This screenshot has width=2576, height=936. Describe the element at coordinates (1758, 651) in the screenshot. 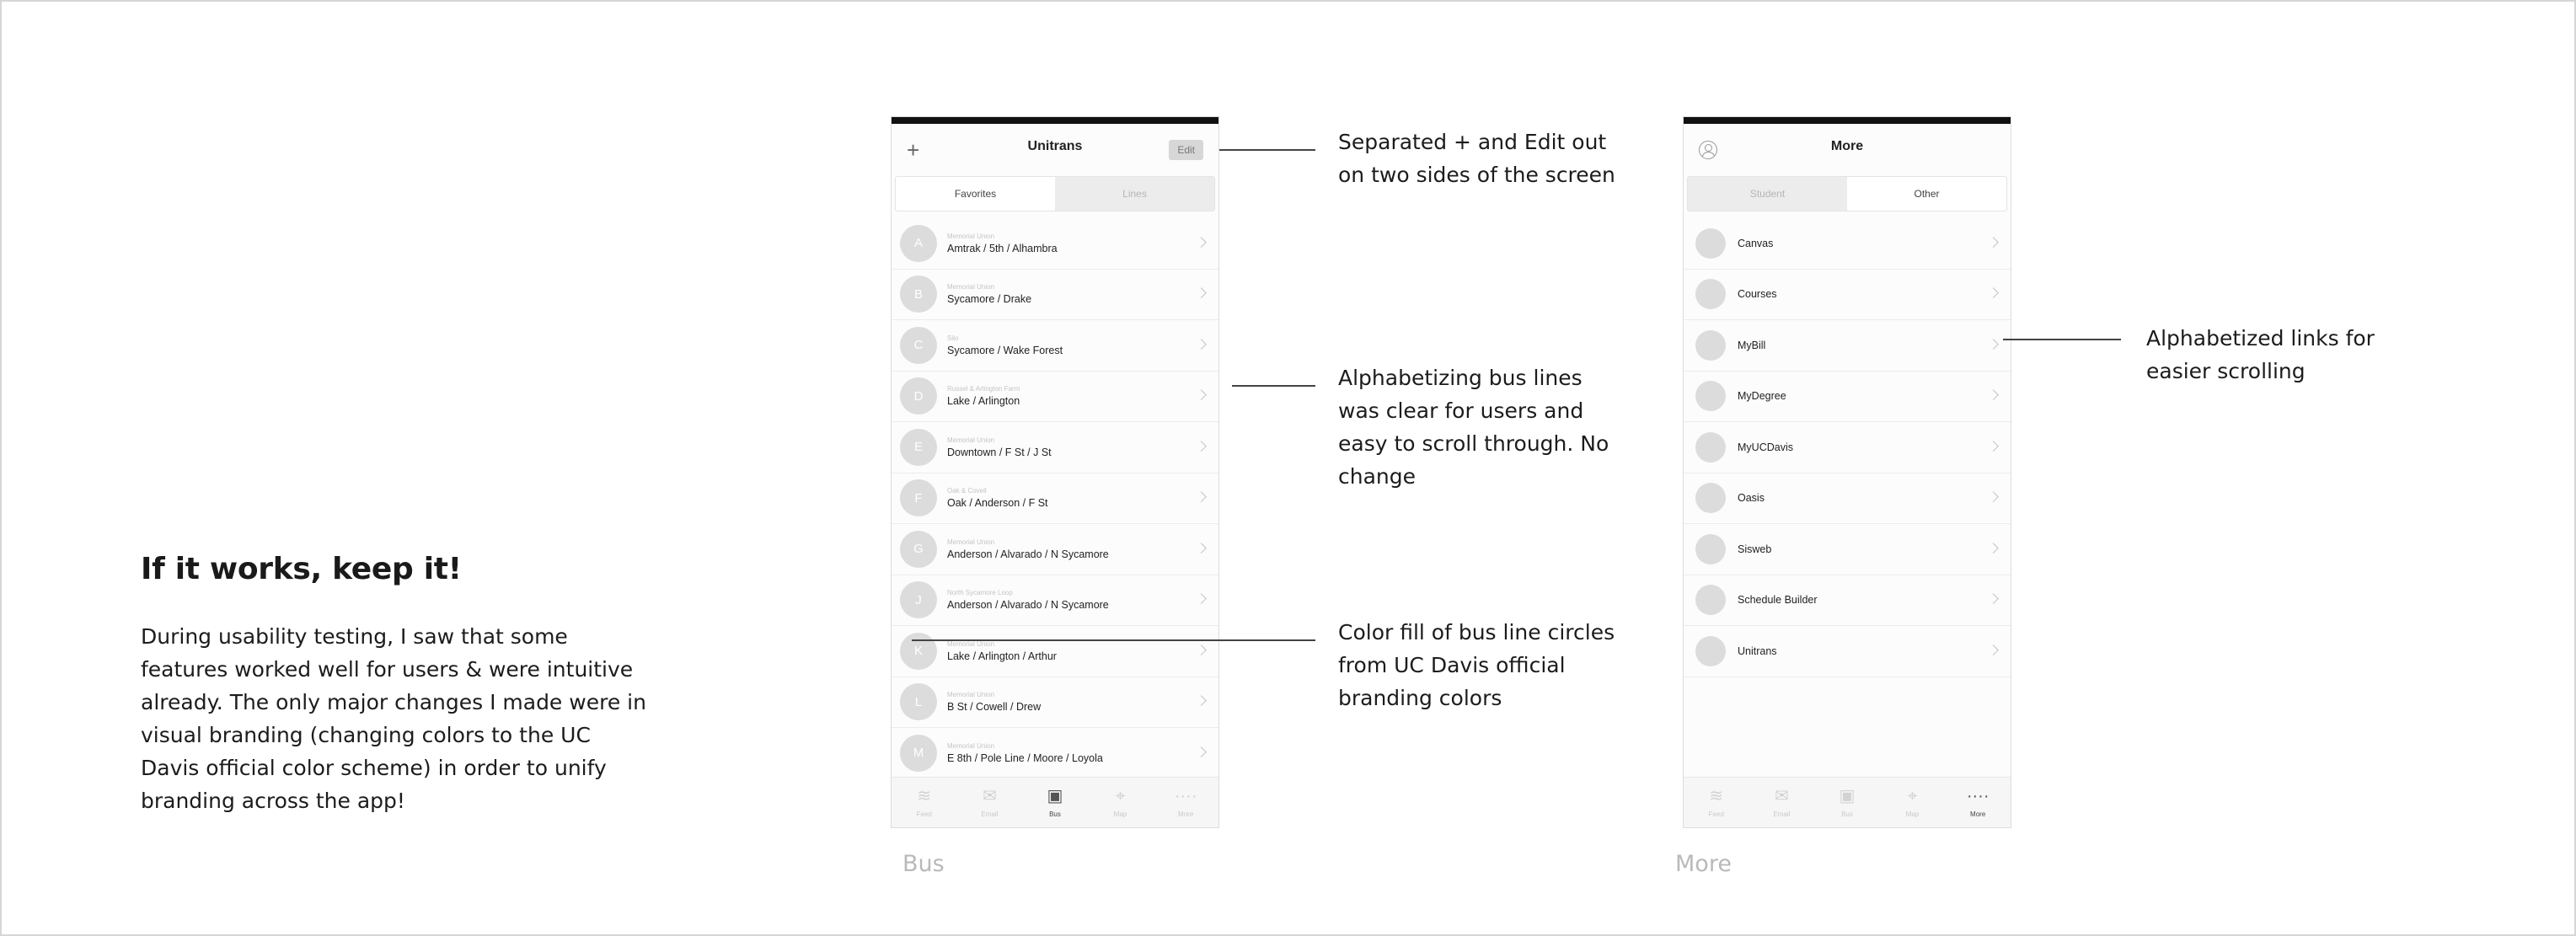

I see `link-label: Unitrans` at that location.